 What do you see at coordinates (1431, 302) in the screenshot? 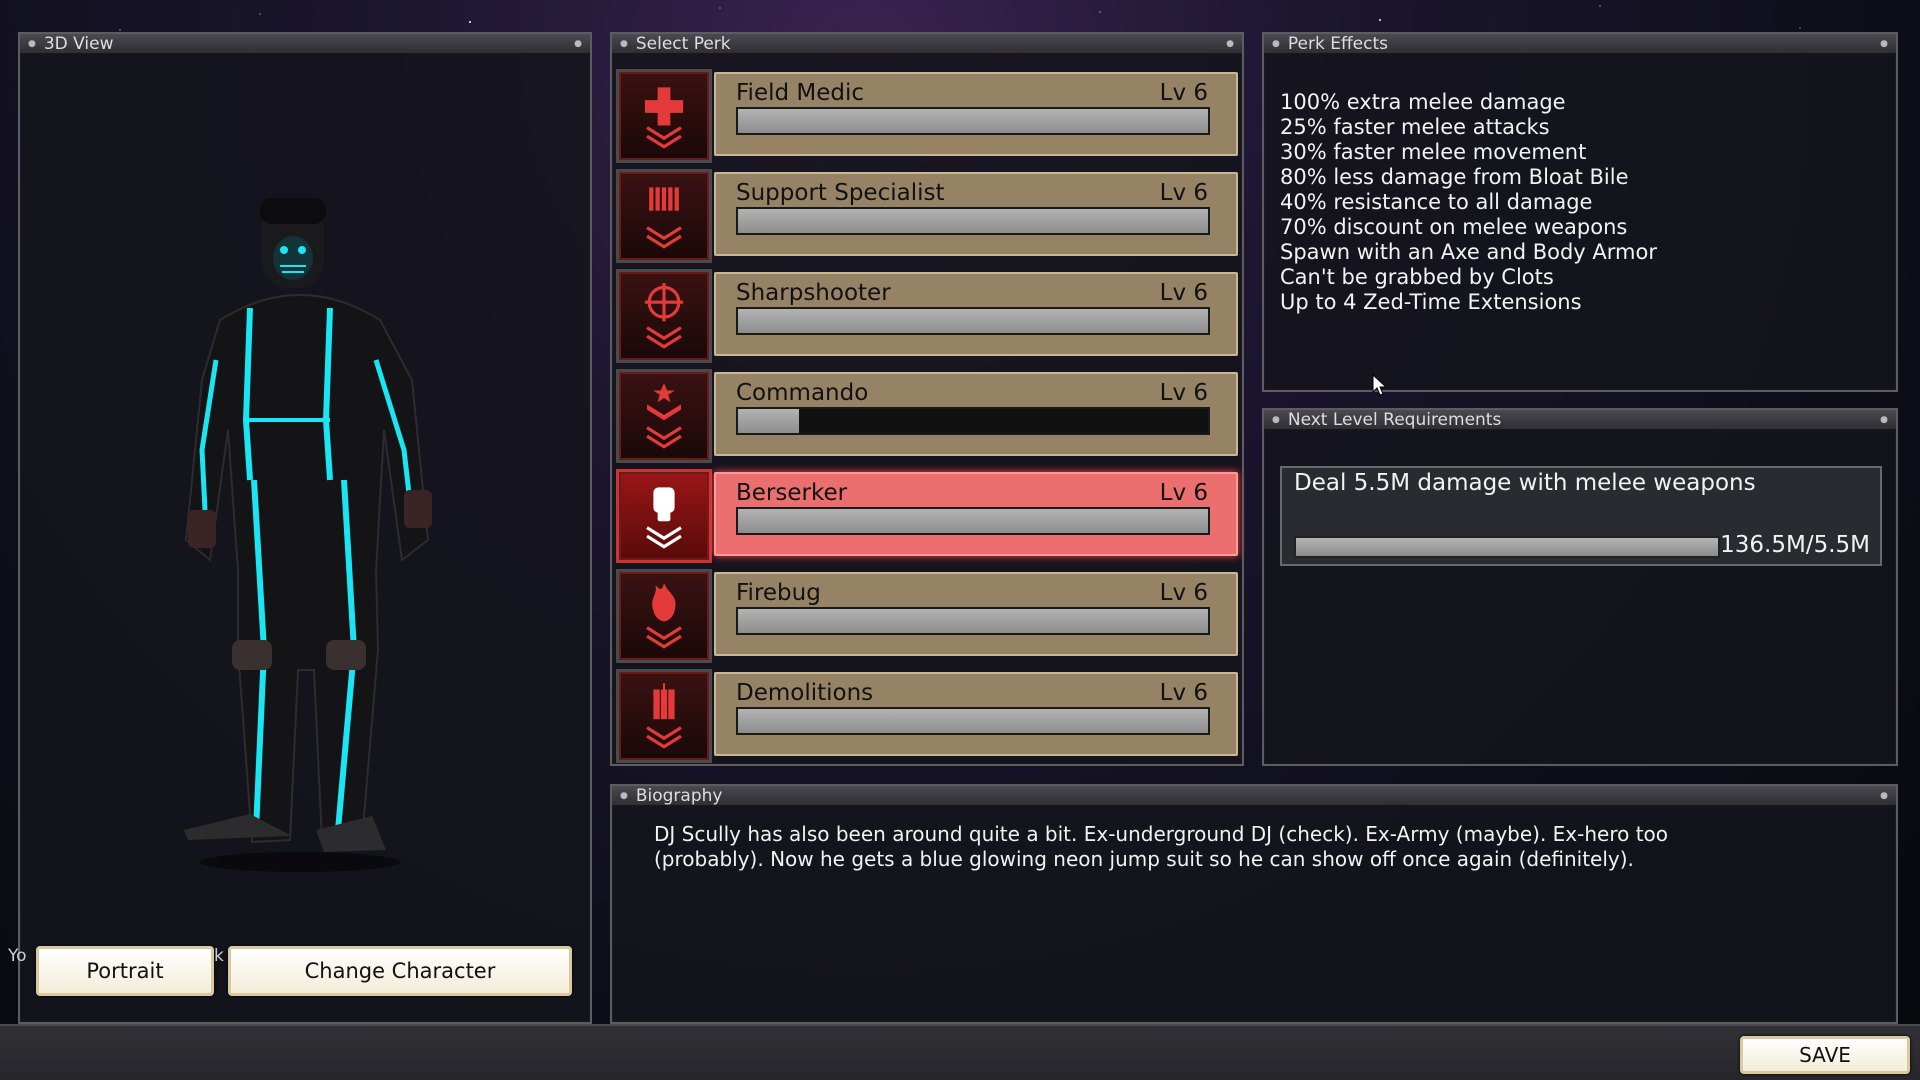
I see `perk-effect-line: Up to 4 Zed-Time Extensions` at bounding box center [1431, 302].